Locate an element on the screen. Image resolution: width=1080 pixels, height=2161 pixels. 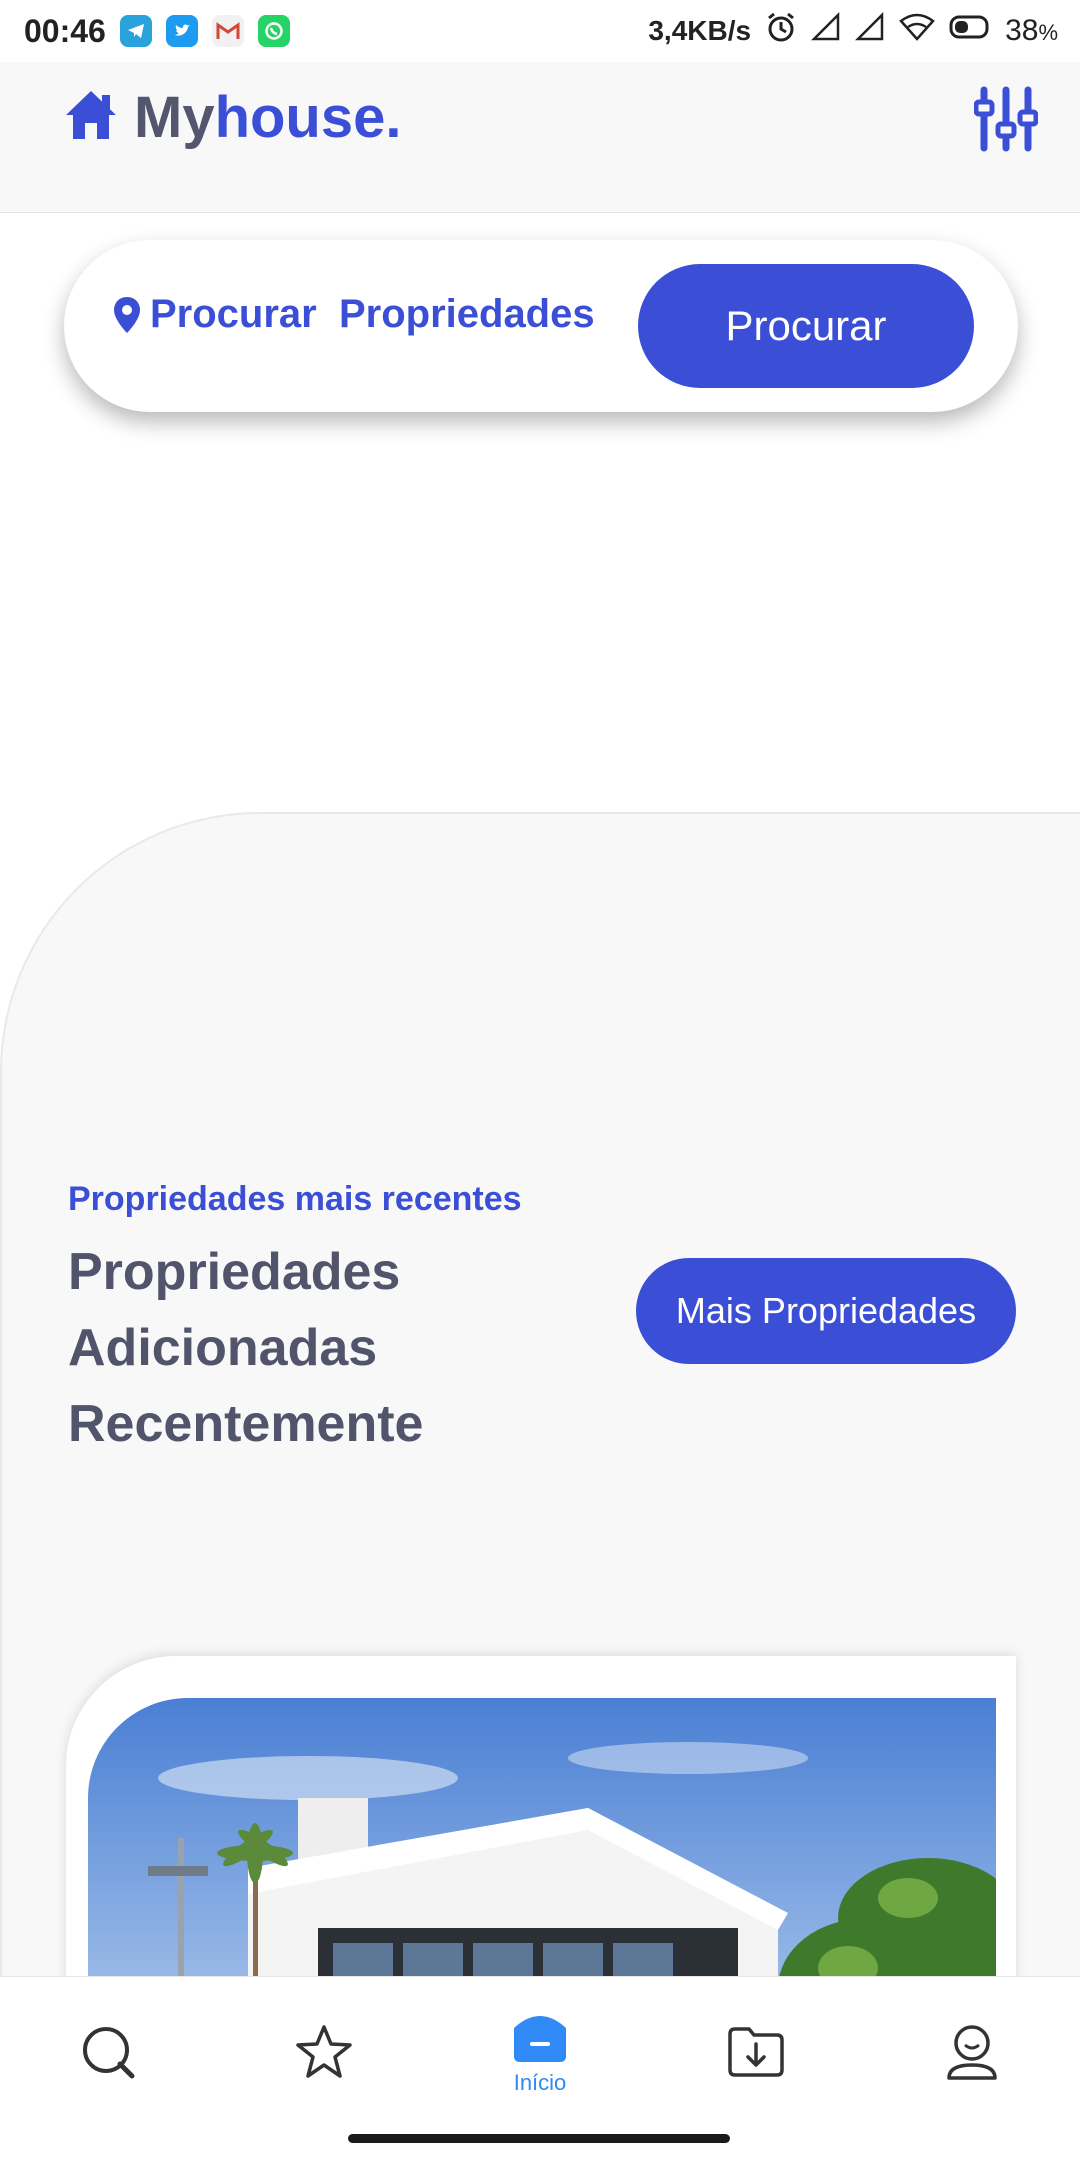
nav-search is located at coordinates (108, 2052).